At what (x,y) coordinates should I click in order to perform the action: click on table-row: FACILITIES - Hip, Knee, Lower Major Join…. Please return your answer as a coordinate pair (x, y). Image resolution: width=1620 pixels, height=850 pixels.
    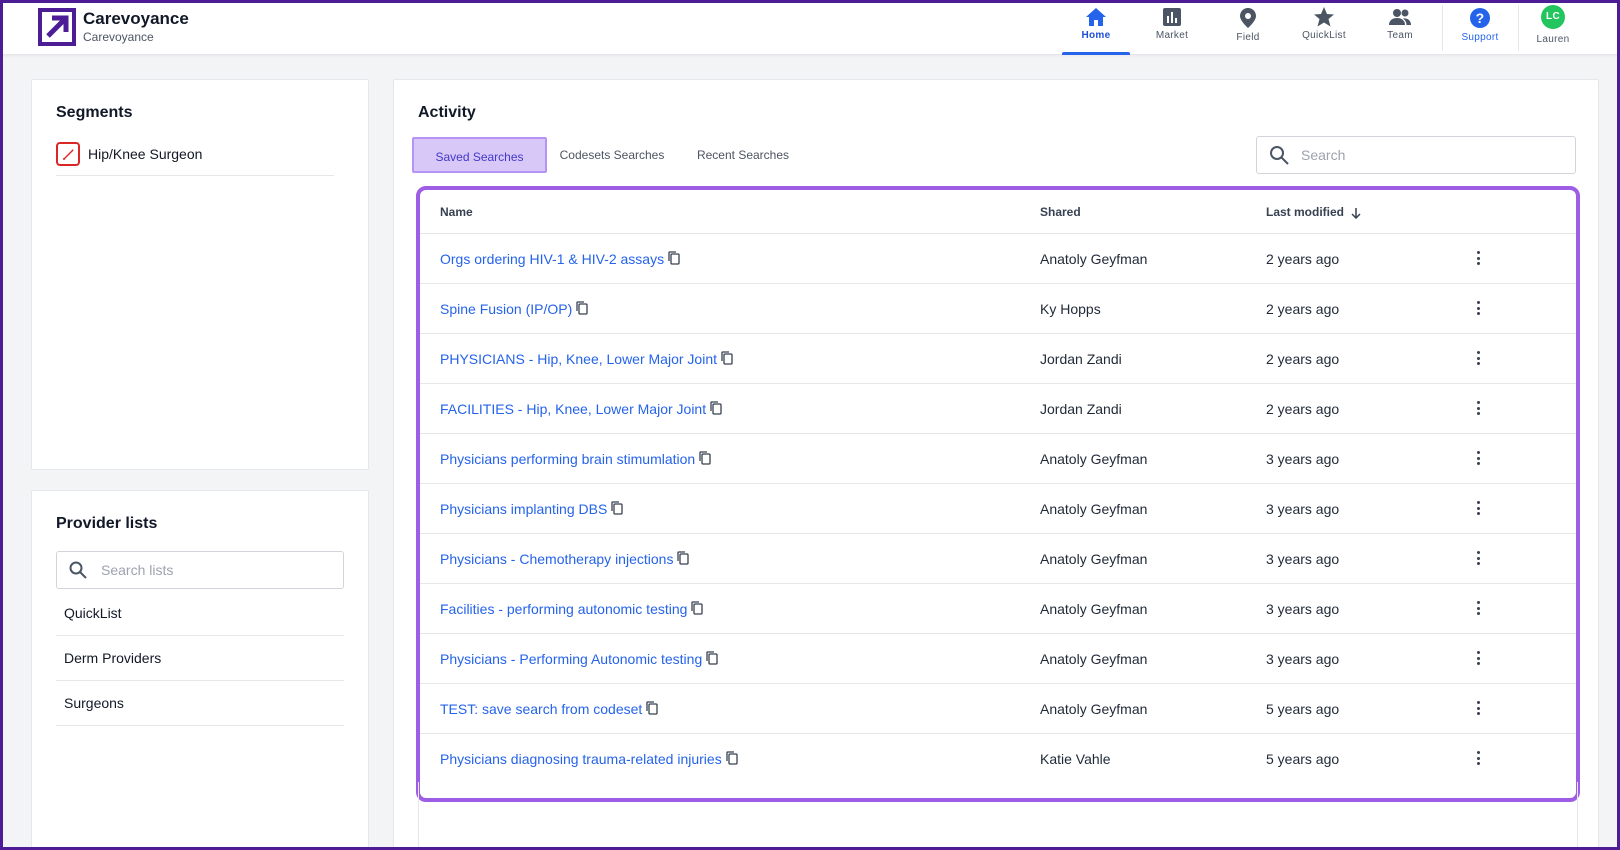
    Looking at the image, I should click on (998, 409).